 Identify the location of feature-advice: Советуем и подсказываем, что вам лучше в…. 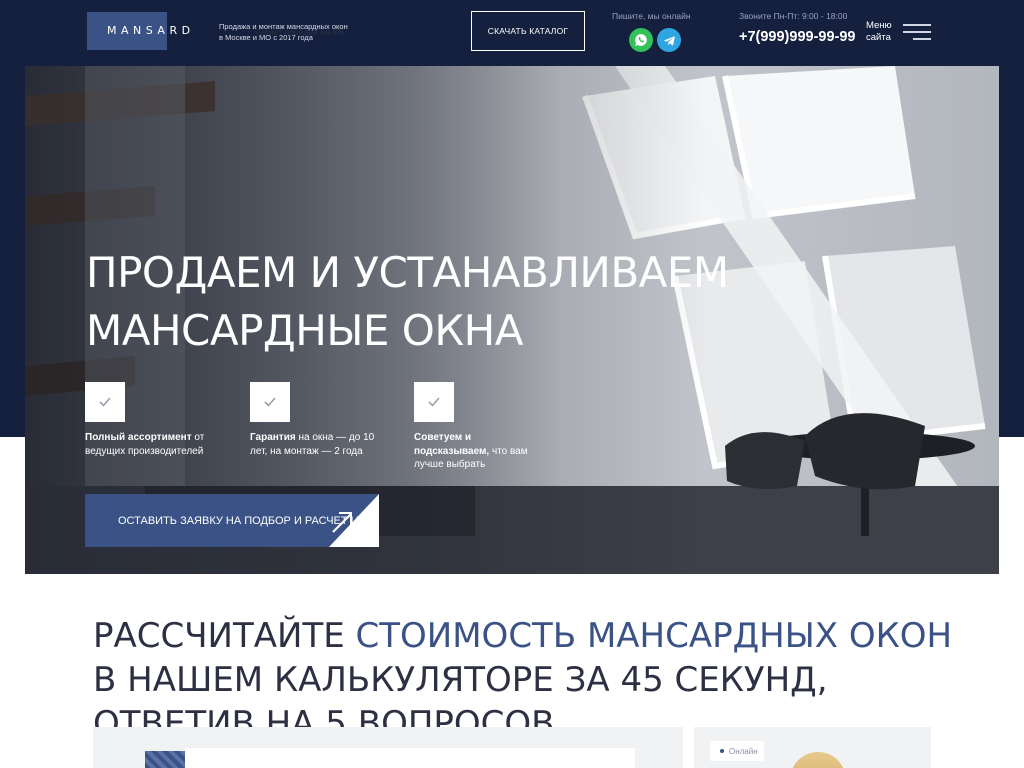
(479, 427).